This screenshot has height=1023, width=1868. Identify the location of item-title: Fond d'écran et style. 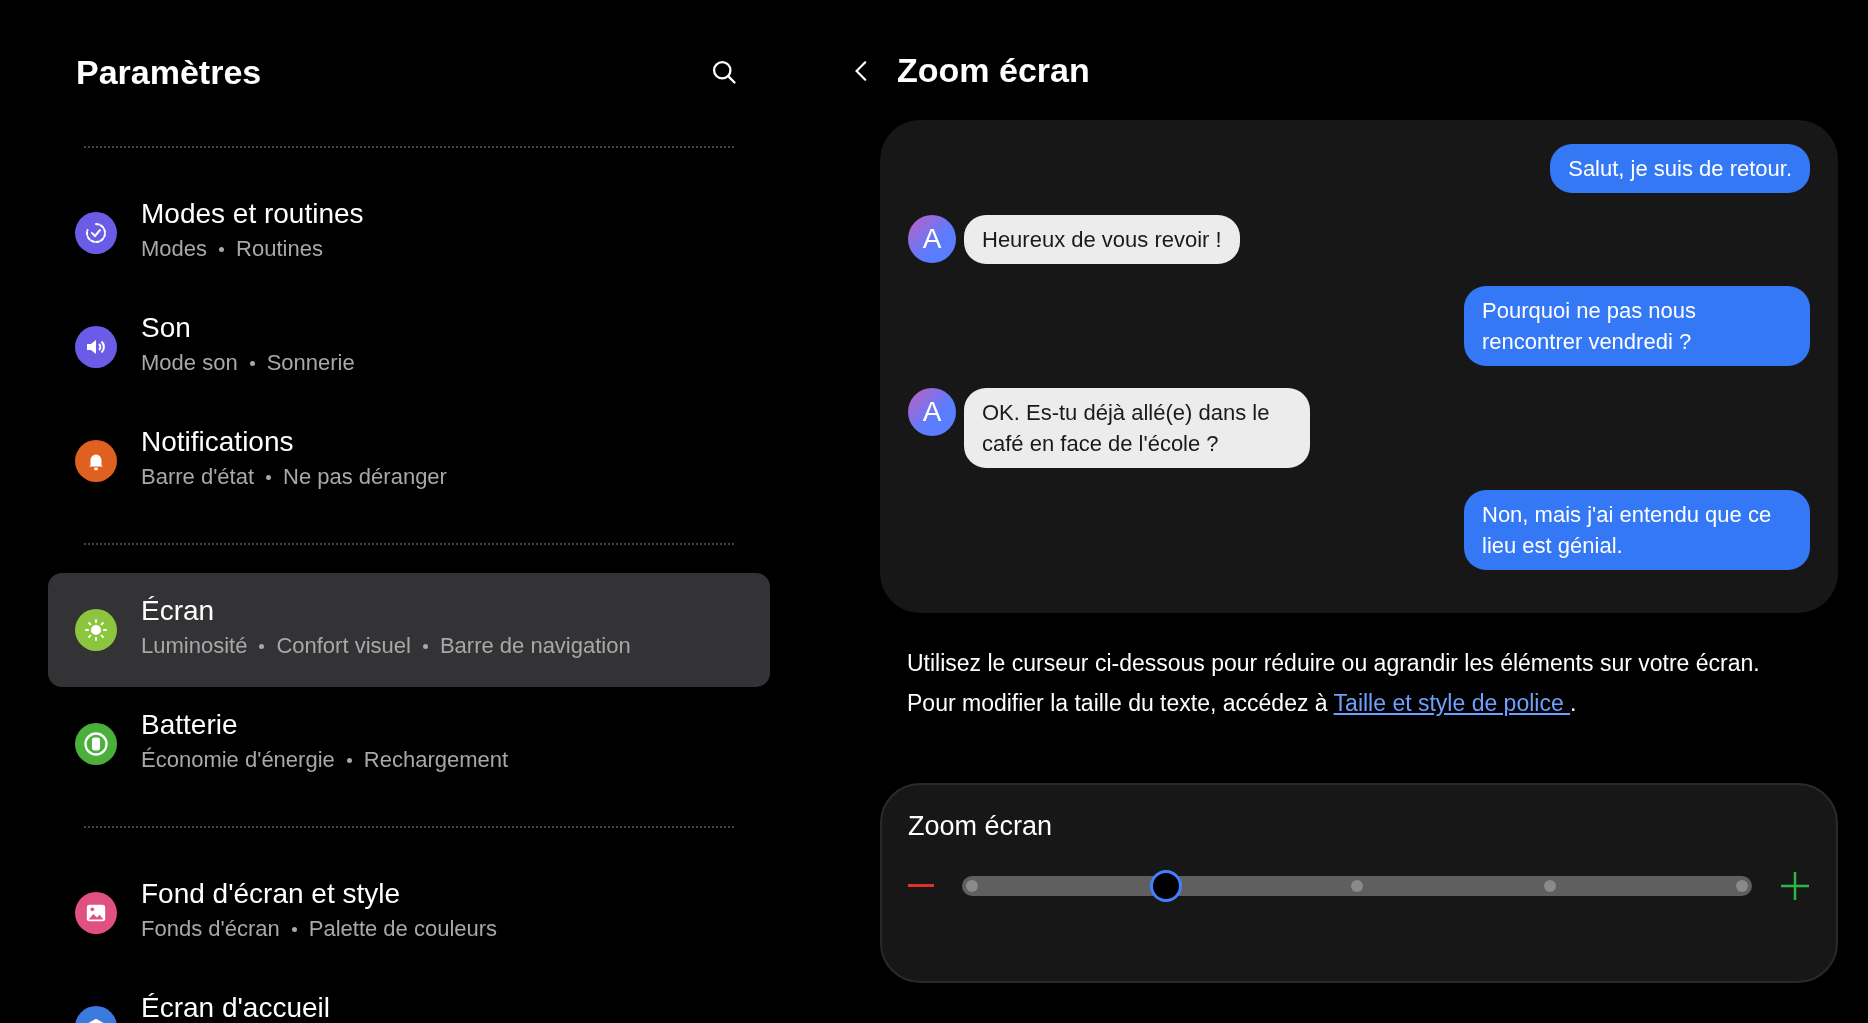
(271, 894).